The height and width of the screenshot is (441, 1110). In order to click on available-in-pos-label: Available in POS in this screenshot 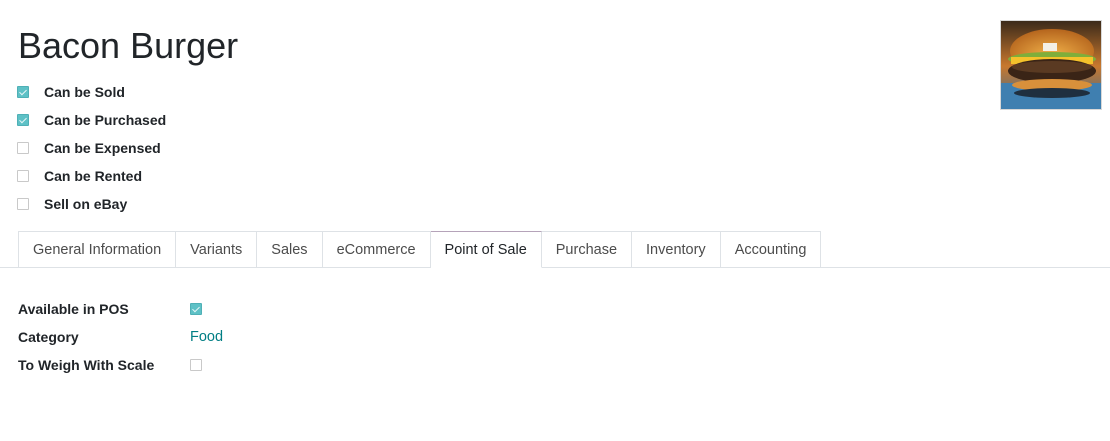, I will do `click(73, 309)`.